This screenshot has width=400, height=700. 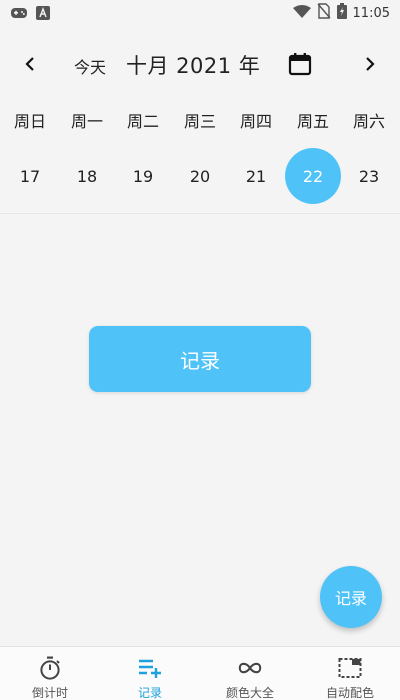 I want to click on weekday-label: 周三, so click(x=199, y=121).